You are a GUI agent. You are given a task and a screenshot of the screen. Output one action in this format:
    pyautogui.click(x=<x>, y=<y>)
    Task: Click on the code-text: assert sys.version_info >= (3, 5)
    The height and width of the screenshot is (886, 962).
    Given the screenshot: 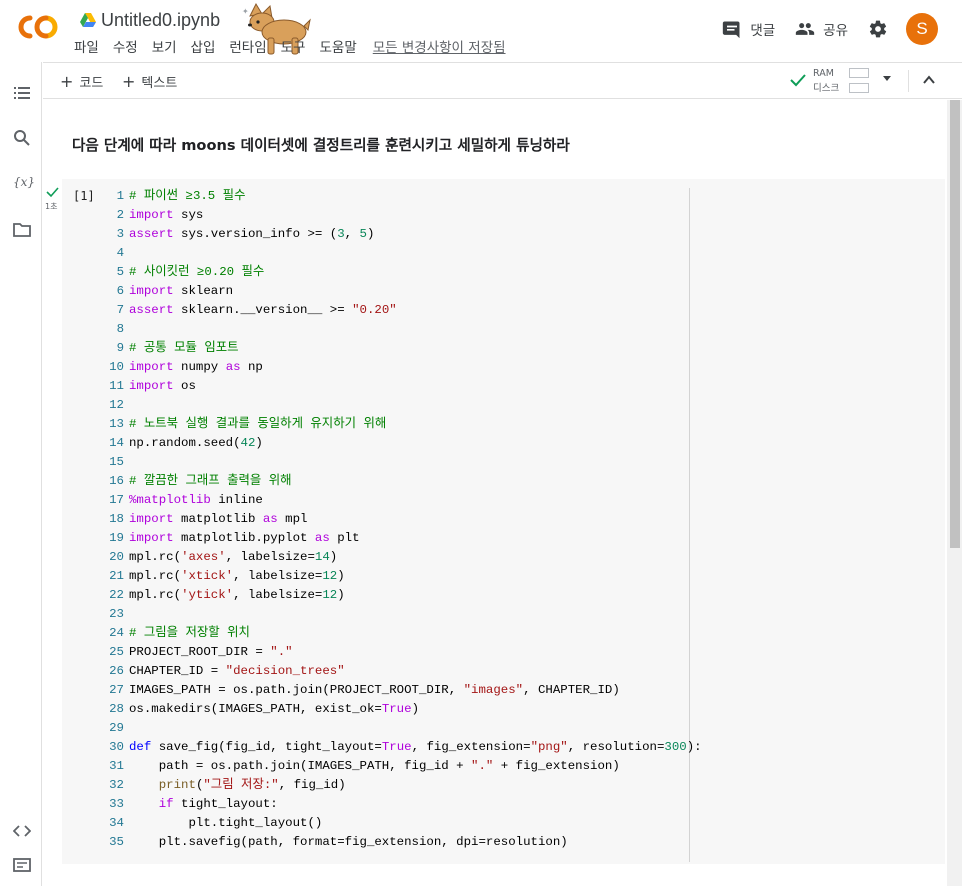 What is the action you would take?
    pyautogui.click(x=251, y=234)
    